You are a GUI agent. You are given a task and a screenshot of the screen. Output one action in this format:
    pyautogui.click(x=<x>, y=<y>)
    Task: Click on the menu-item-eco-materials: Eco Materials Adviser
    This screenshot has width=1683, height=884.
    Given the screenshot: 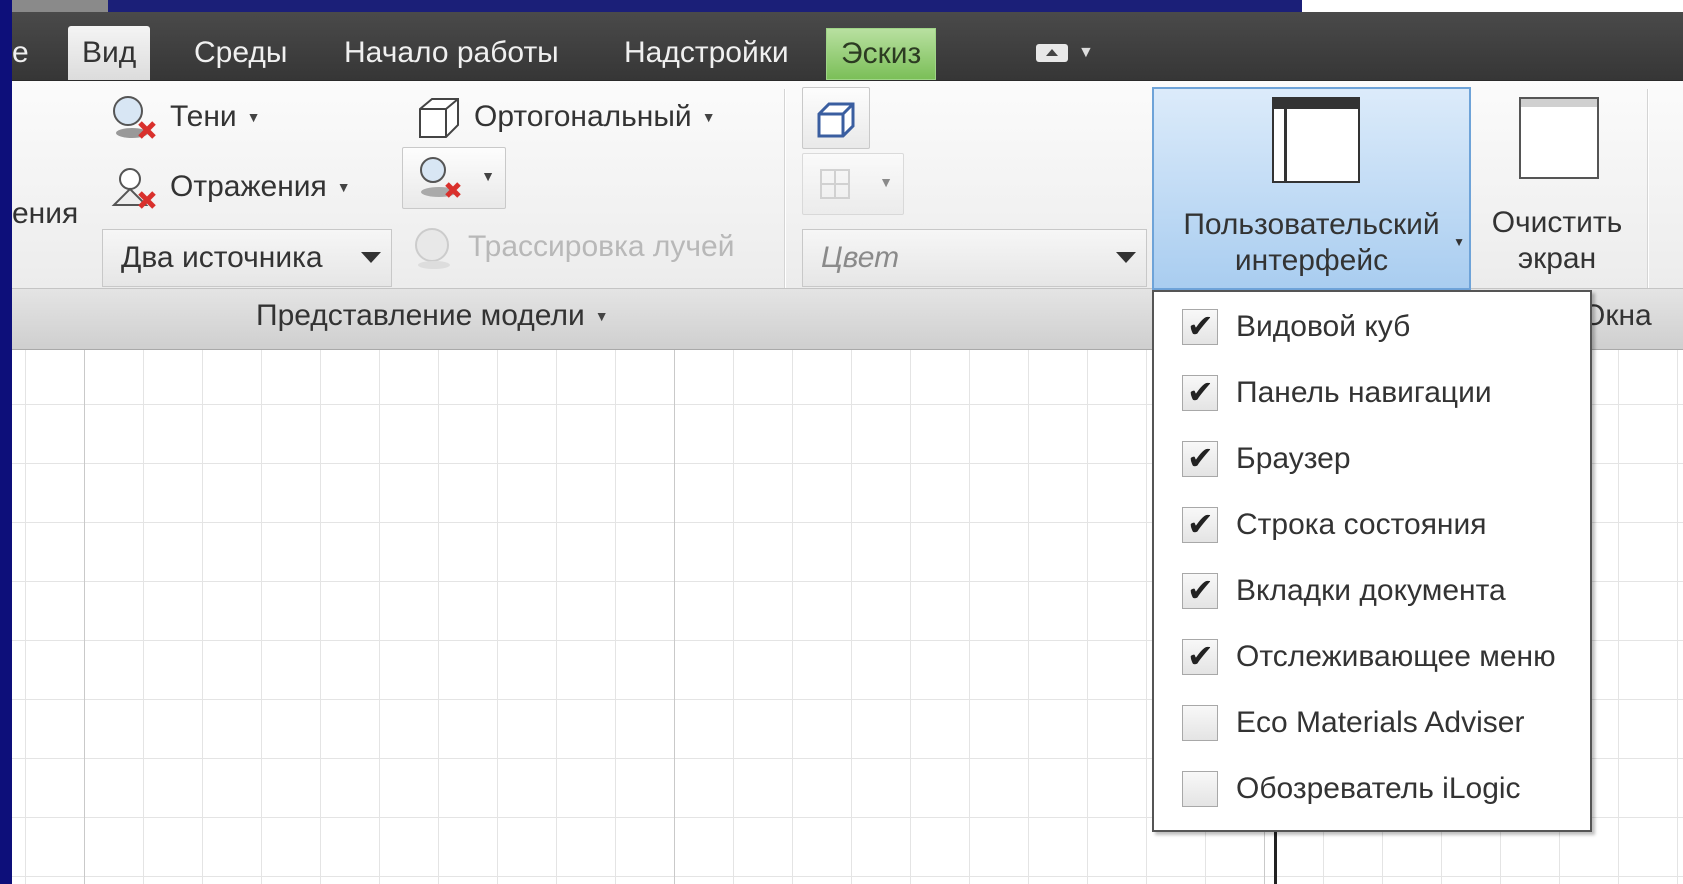 What is the action you would take?
    pyautogui.click(x=1372, y=723)
    